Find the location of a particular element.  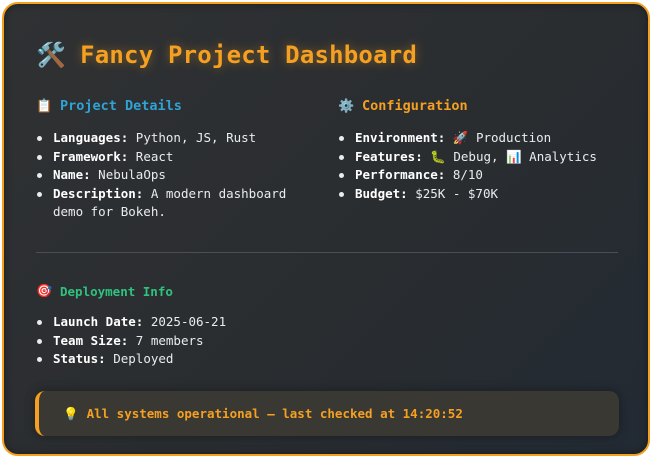

tools-icon: 🛠️ is located at coordinates (51, 55).